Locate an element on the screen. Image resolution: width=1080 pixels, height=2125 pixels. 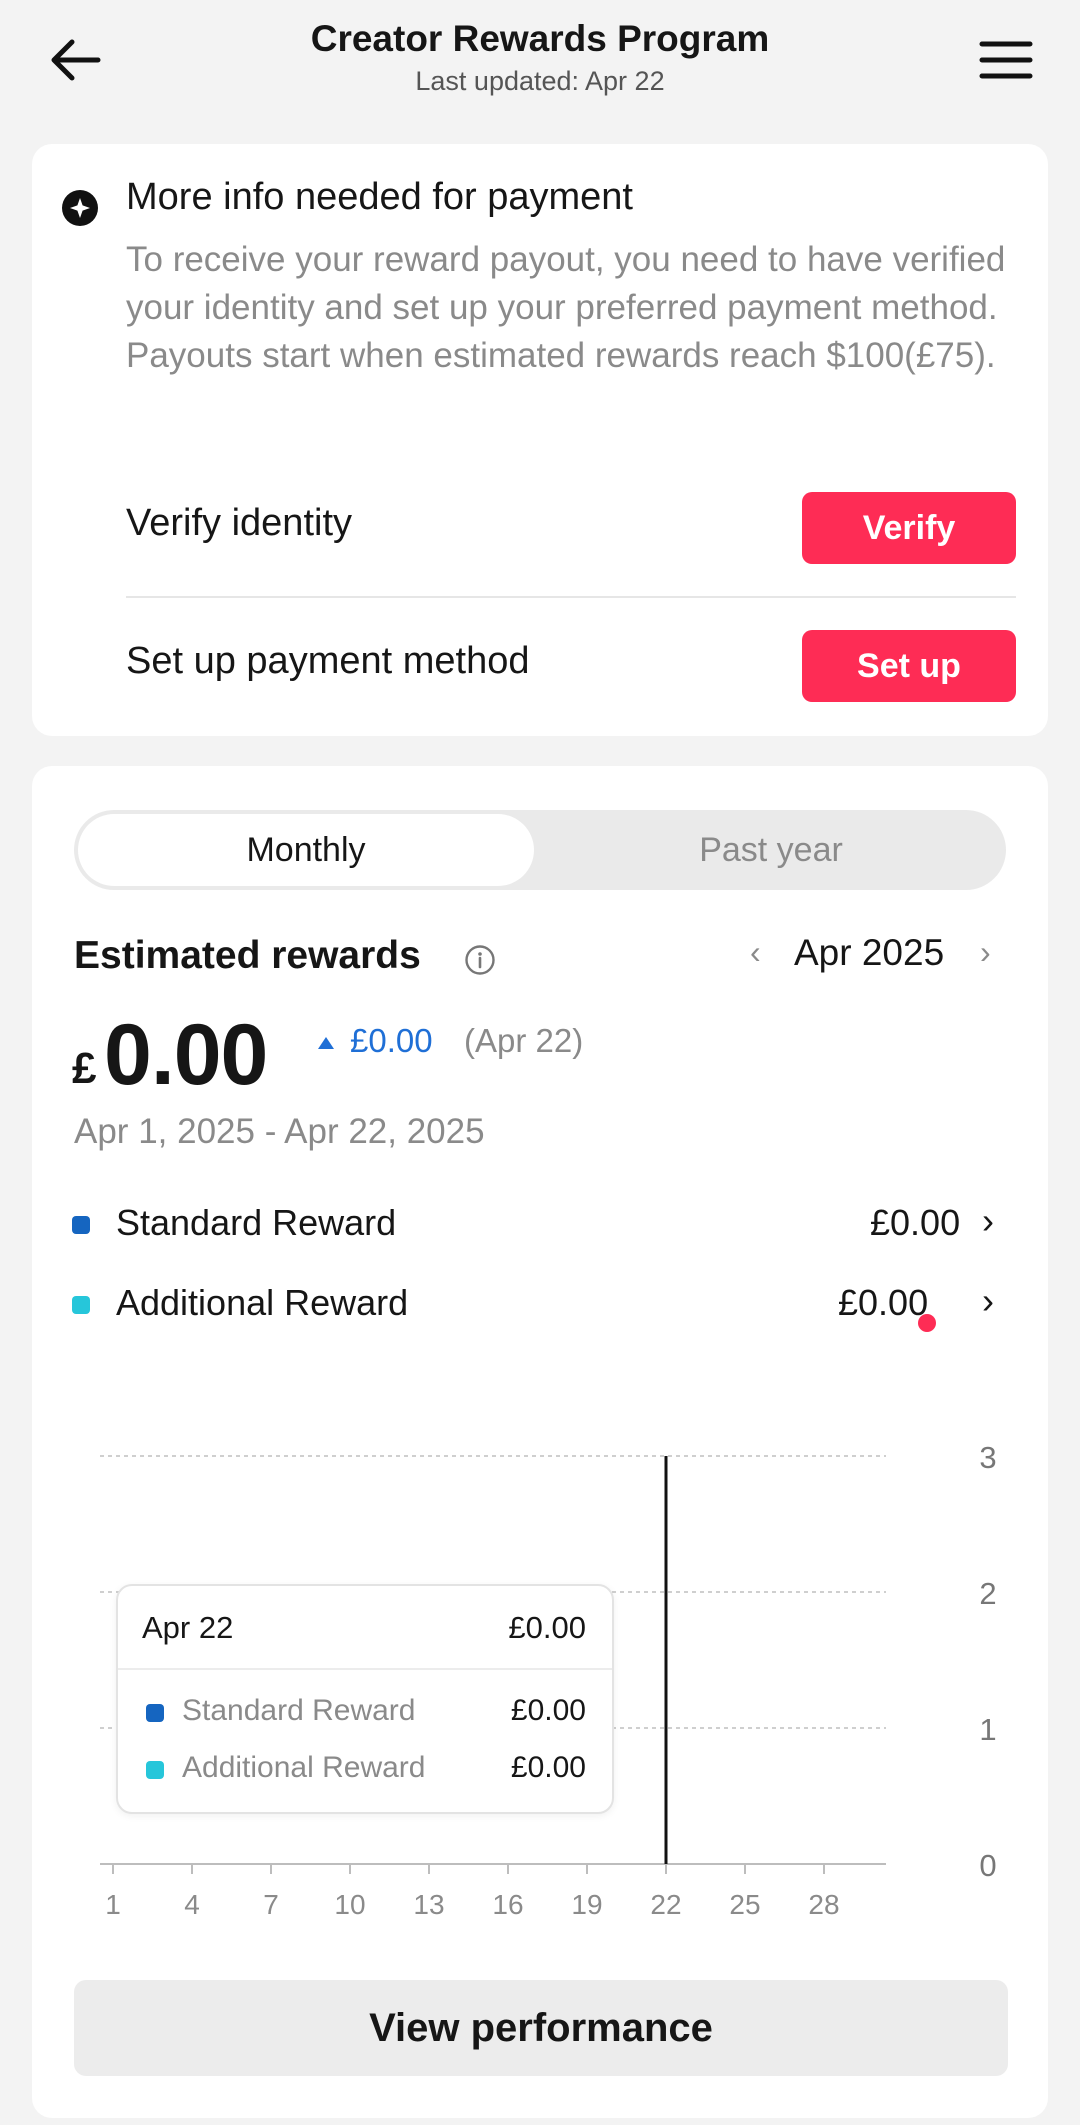
delta-date: (Apr 22) is located at coordinates (524, 1040).